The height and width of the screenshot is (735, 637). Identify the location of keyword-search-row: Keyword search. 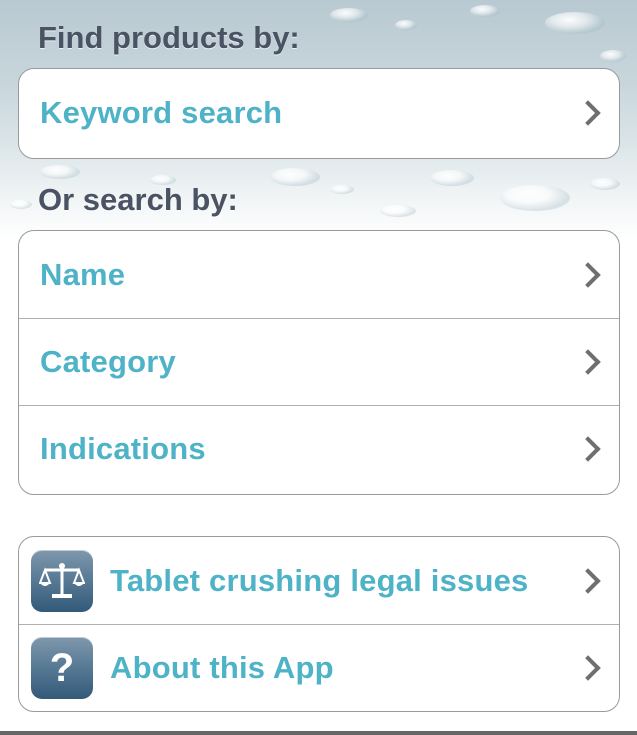
(319, 113).